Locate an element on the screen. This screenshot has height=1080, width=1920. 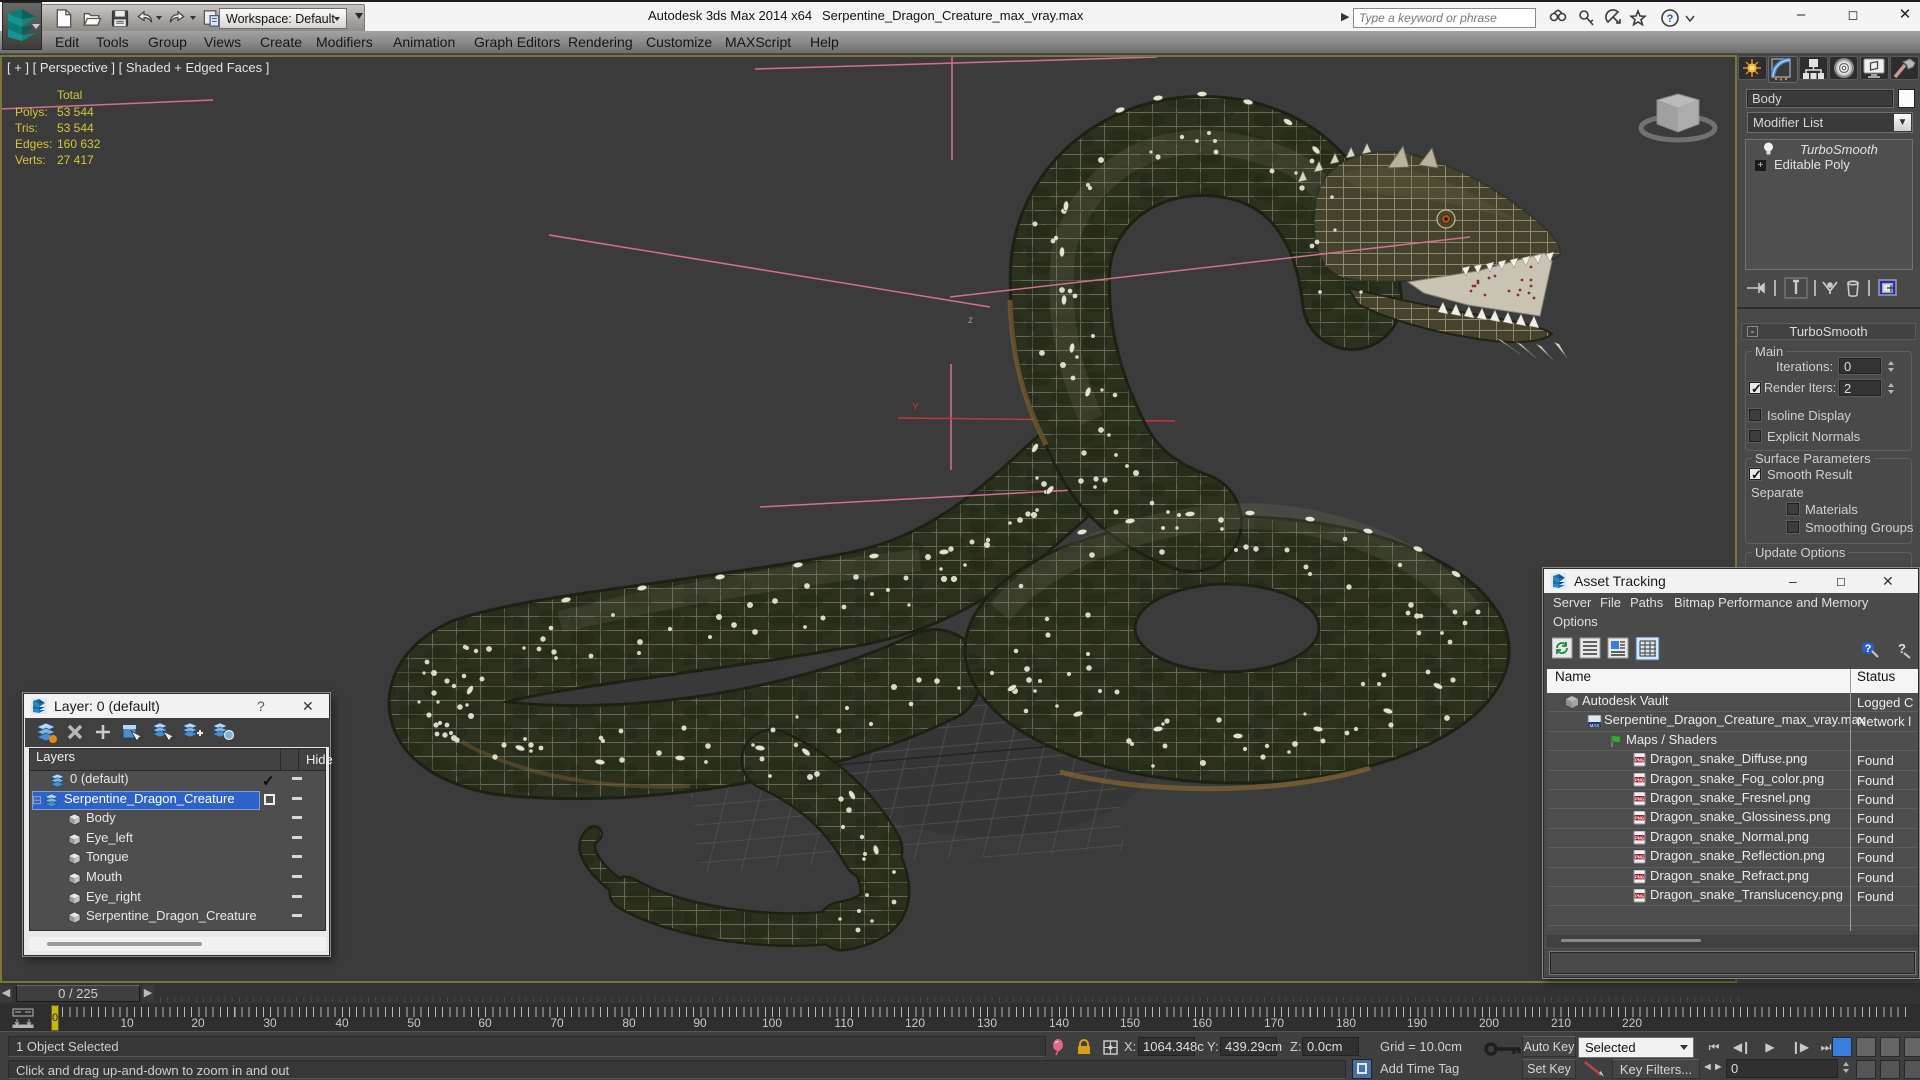
svg-text: MAX is located at coordinates (1595, 725).